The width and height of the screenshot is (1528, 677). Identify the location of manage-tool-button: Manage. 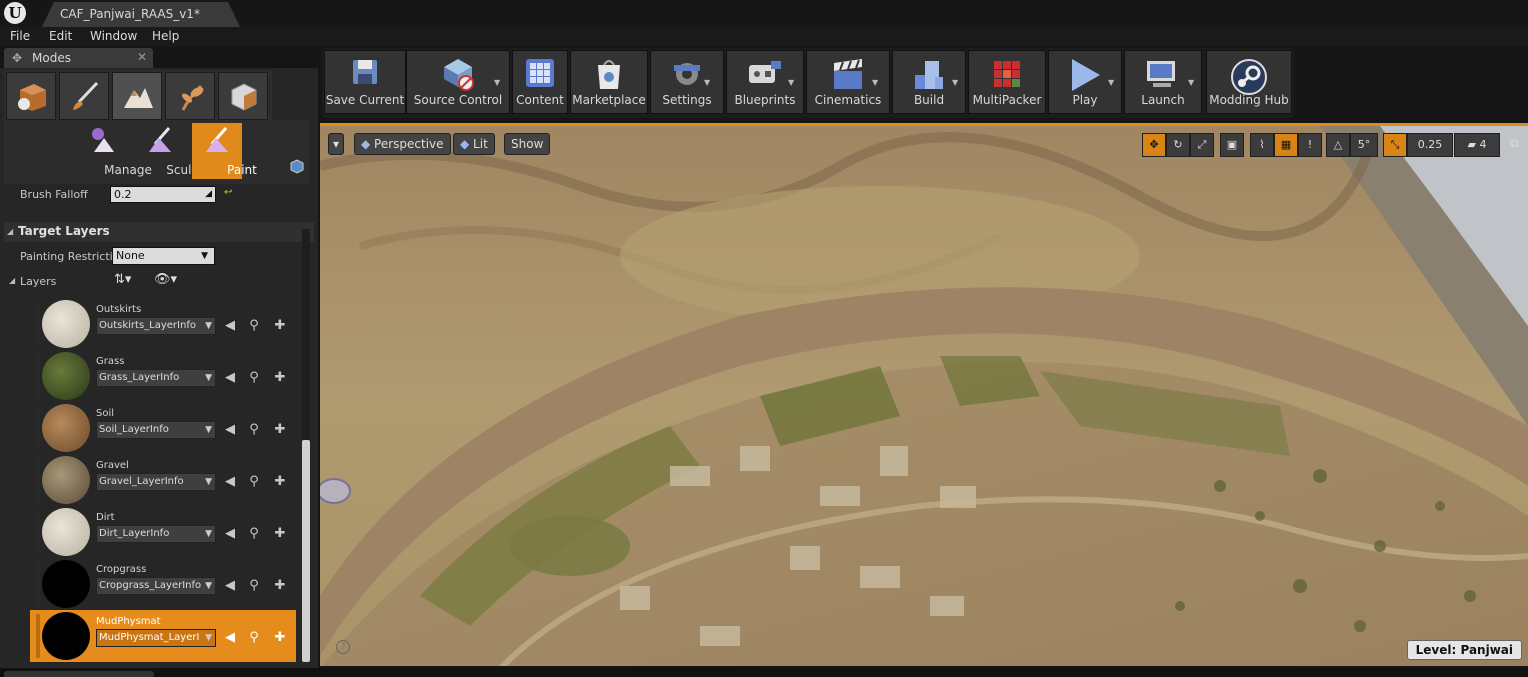
(115, 151).